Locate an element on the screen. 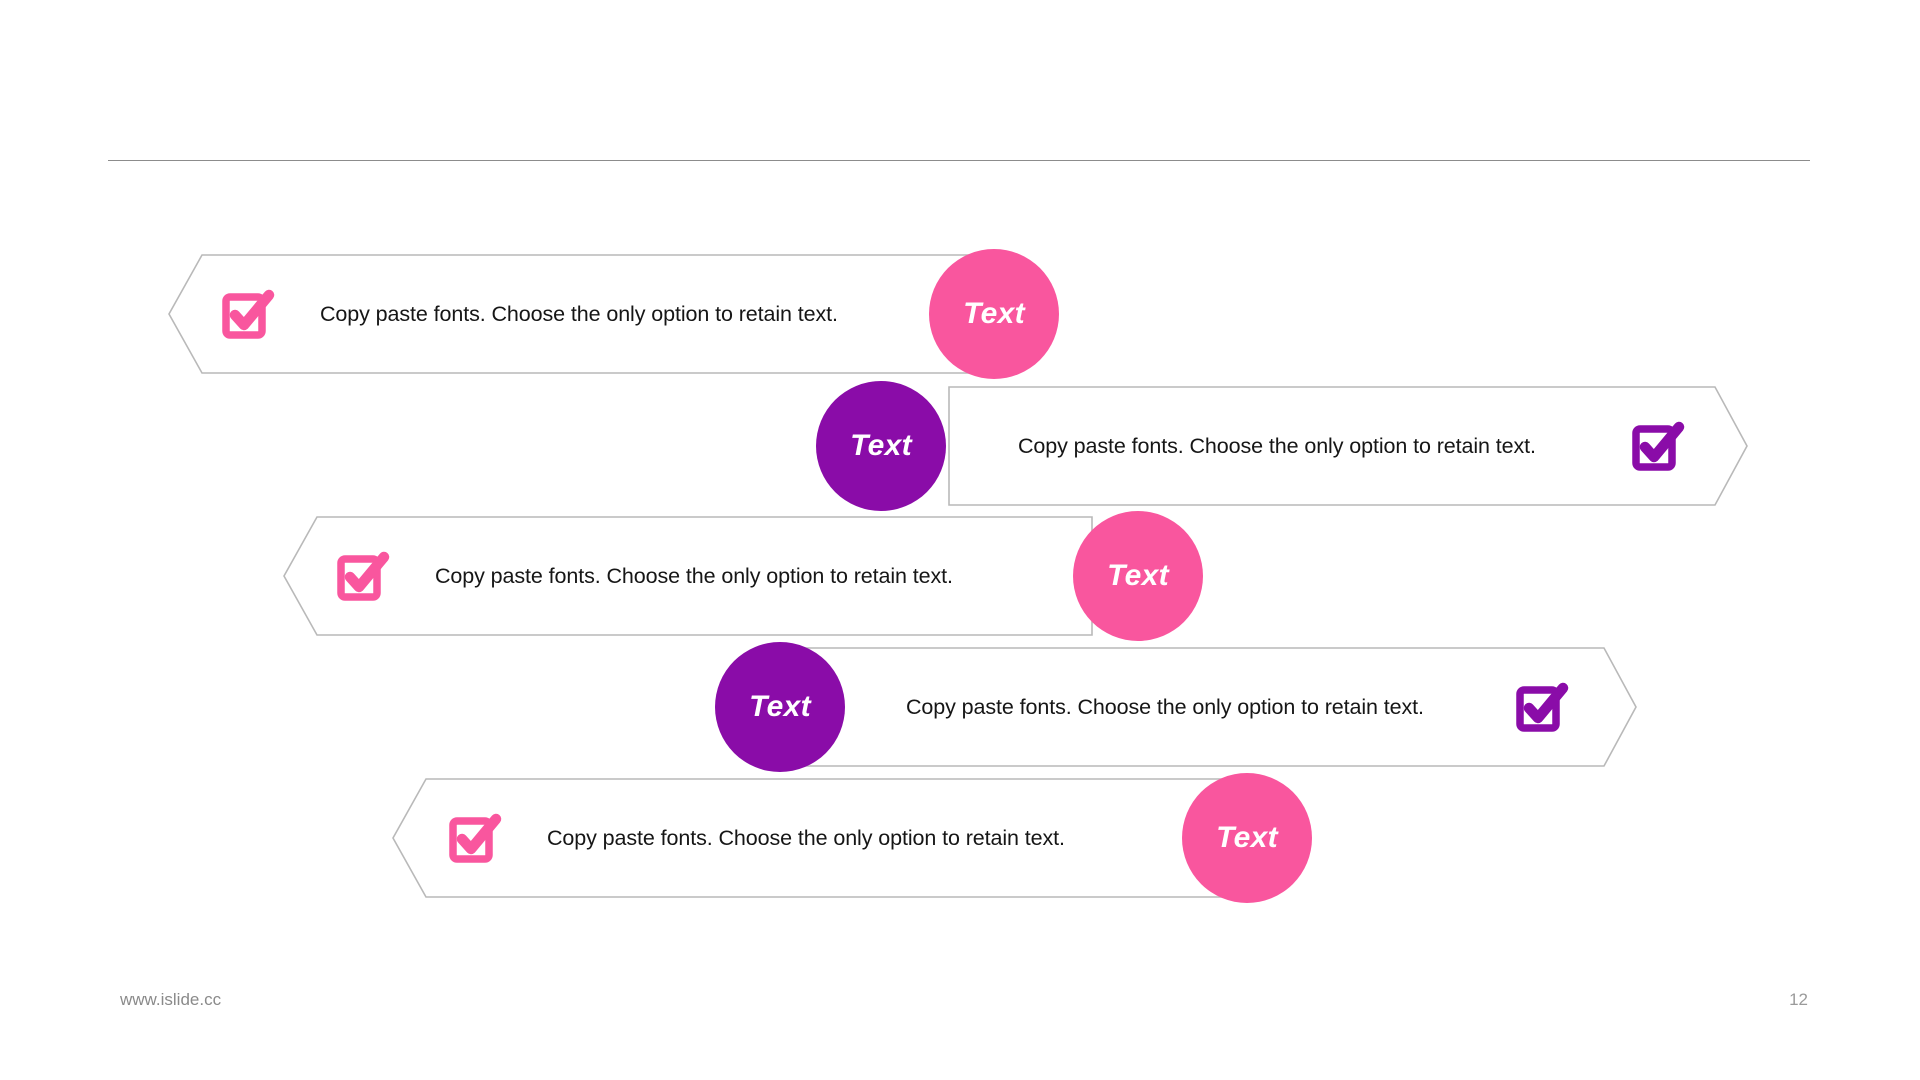 This screenshot has width=1920, height=1080. footer-page-number: 12 is located at coordinates (1798, 999).